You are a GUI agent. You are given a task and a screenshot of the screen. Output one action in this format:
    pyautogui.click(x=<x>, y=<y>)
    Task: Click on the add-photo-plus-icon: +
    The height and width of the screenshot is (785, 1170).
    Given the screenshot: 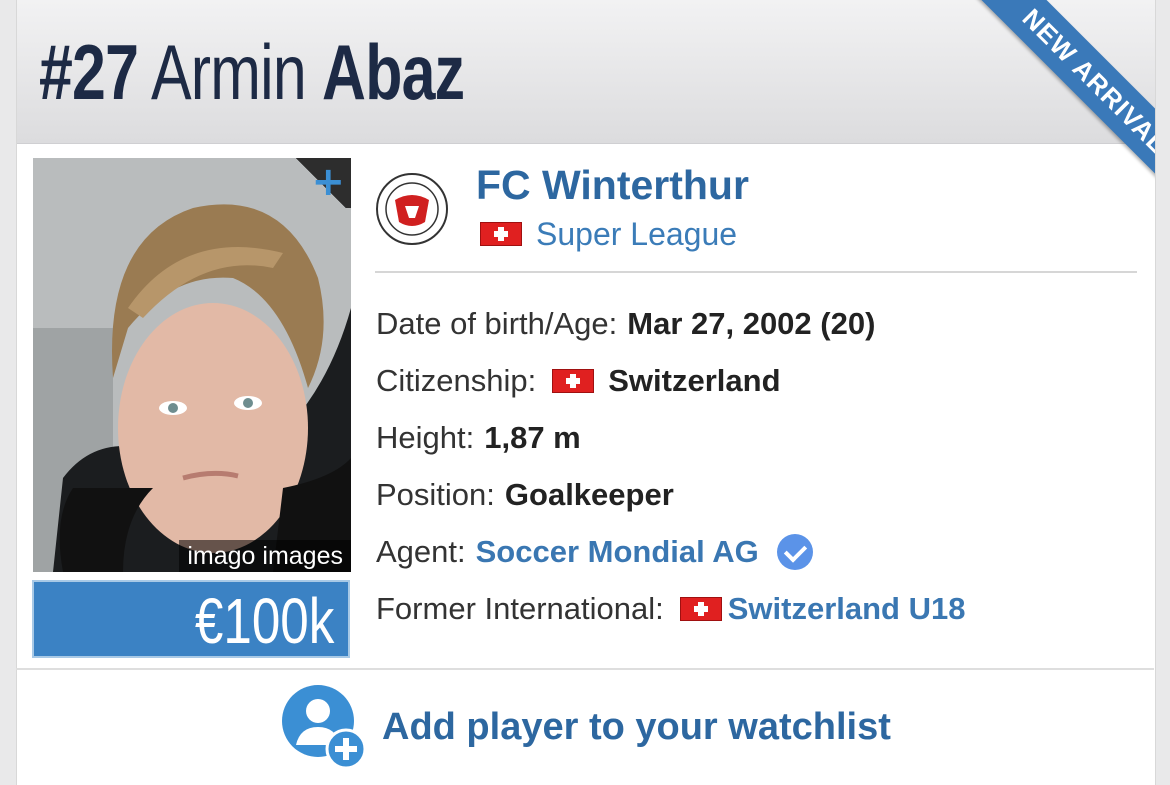 What is the action you would take?
    pyautogui.click(x=321, y=183)
    